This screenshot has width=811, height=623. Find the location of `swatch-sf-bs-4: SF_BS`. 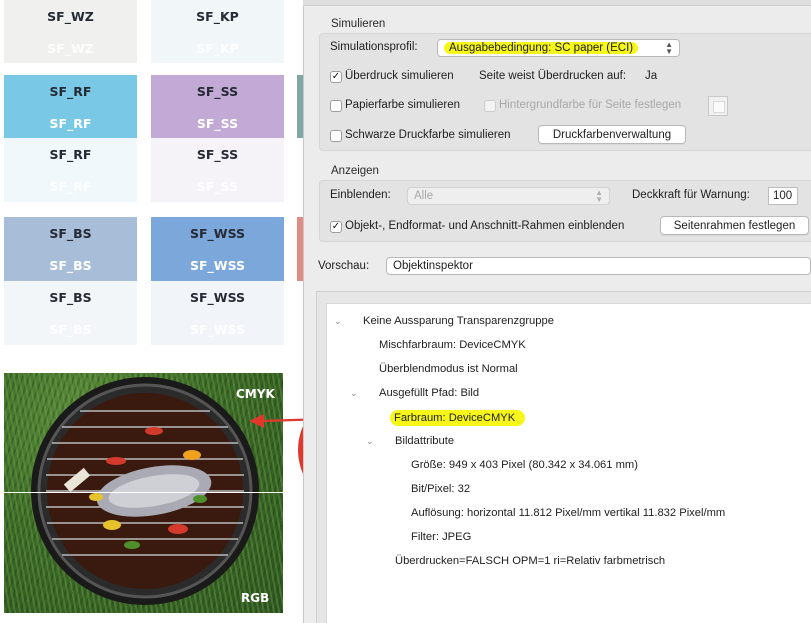

swatch-sf-bs-4: SF_BS is located at coordinates (70, 329).